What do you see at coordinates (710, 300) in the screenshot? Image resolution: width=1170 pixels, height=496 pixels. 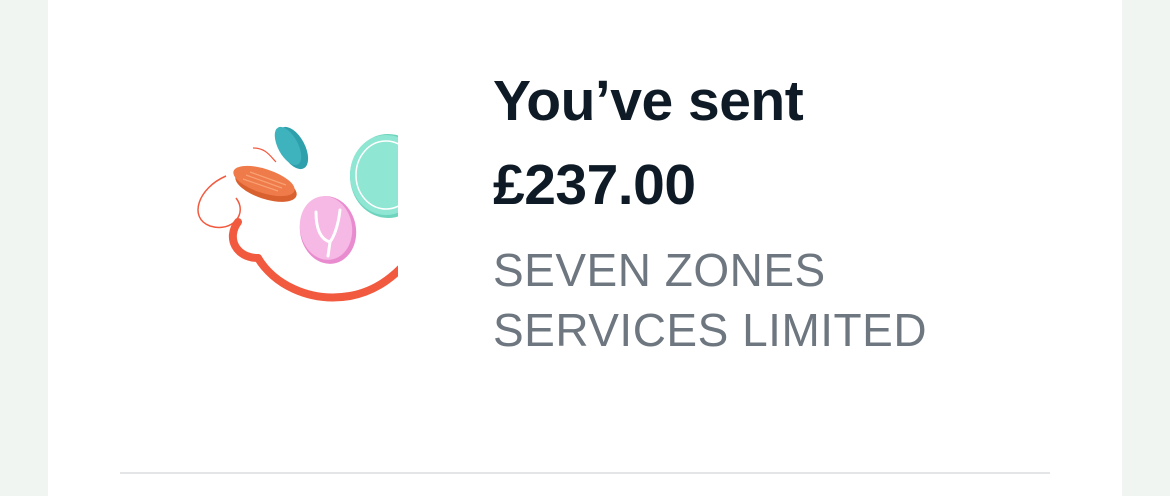 I see `recipient-name: SEVEN ZONES SERVICES LIMITED` at bounding box center [710, 300].